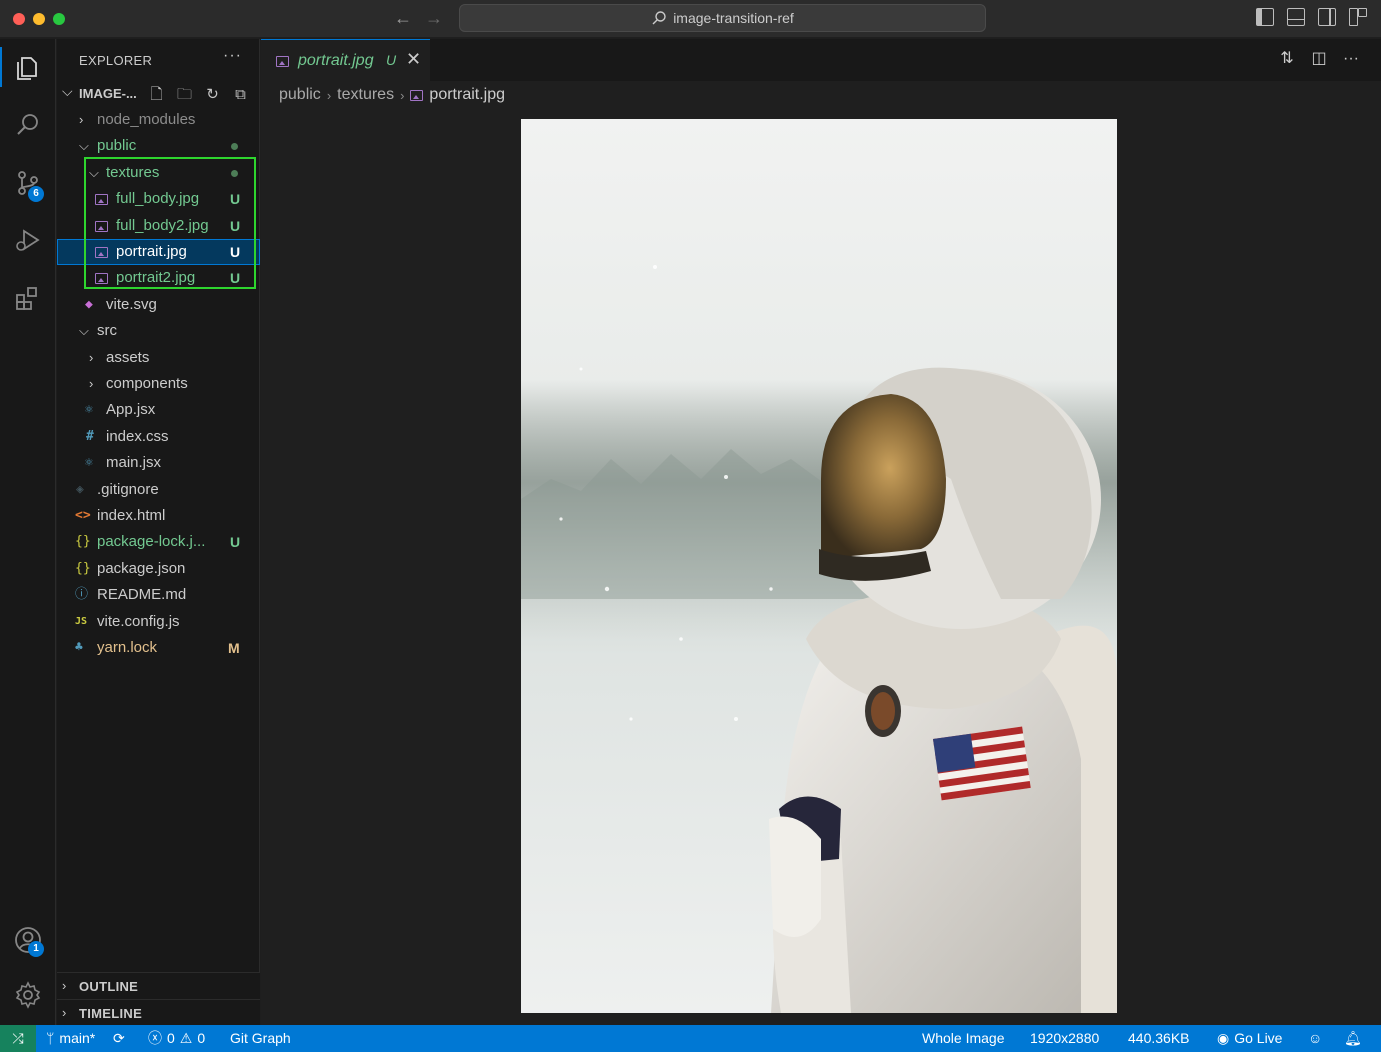 Image resolution: width=1381 pixels, height=1052 pixels. What do you see at coordinates (1258, 1038) in the screenshot?
I see `go-live-label: Go Live` at bounding box center [1258, 1038].